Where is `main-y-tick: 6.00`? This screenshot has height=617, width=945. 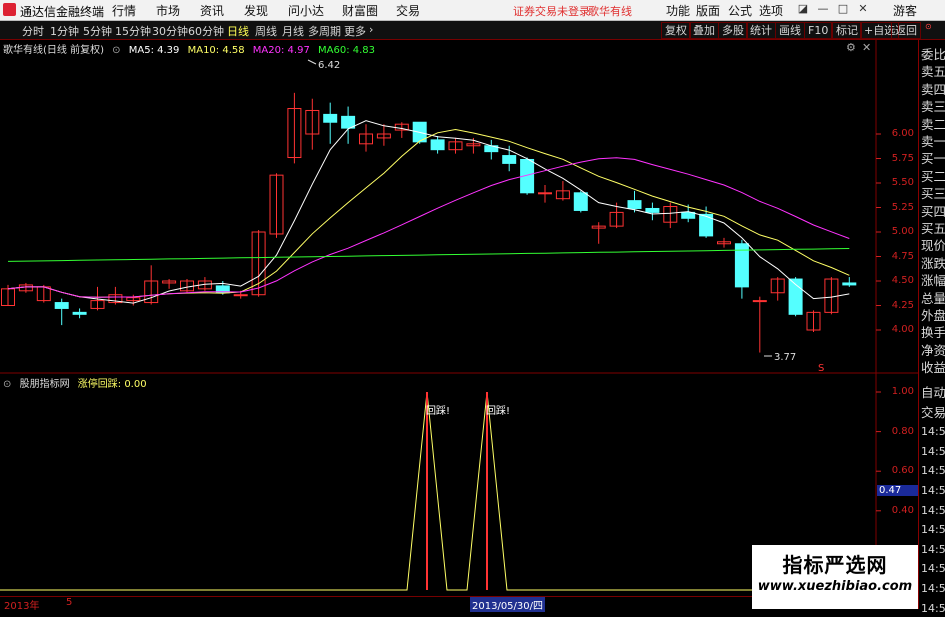
main-y-tick: 6.00 is located at coordinates (902, 133).